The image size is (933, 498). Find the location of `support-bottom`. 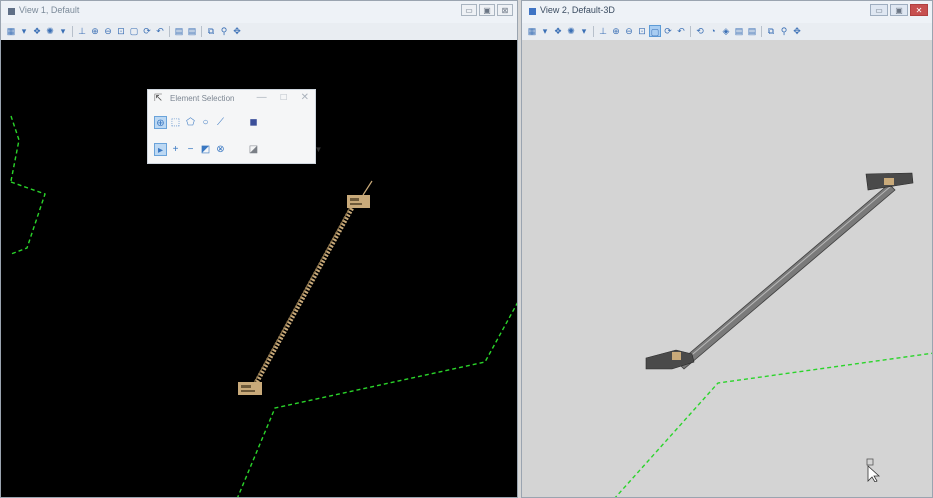

support-bottom is located at coordinates (250, 388).